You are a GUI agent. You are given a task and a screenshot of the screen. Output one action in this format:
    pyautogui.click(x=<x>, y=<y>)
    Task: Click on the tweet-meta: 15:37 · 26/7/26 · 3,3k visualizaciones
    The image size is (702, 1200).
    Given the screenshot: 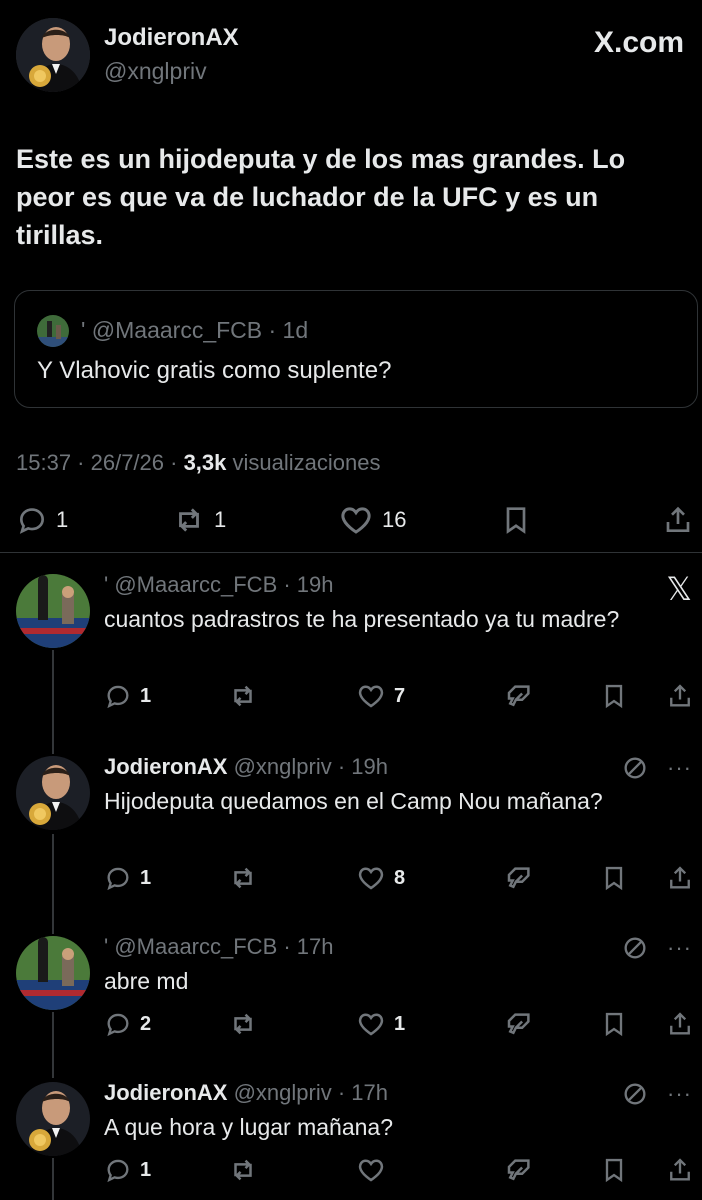 What is the action you would take?
    pyautogui.click(x=198, y=463)
    